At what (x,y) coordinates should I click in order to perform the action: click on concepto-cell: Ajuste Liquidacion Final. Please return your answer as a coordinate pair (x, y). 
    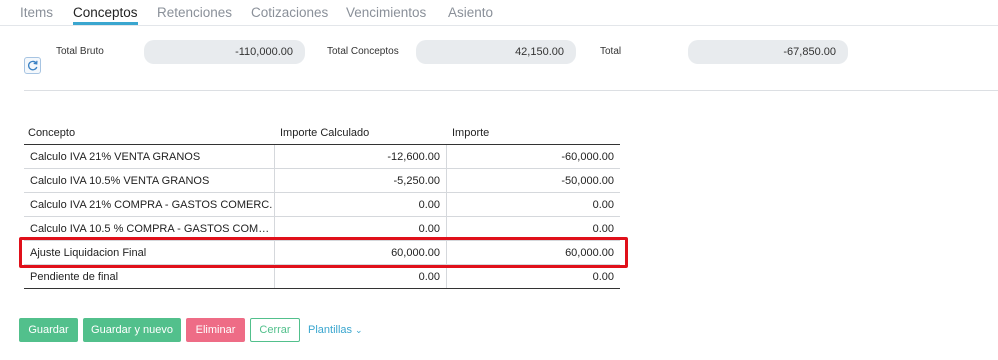
    Looking at the image, I should click on (149, 252).